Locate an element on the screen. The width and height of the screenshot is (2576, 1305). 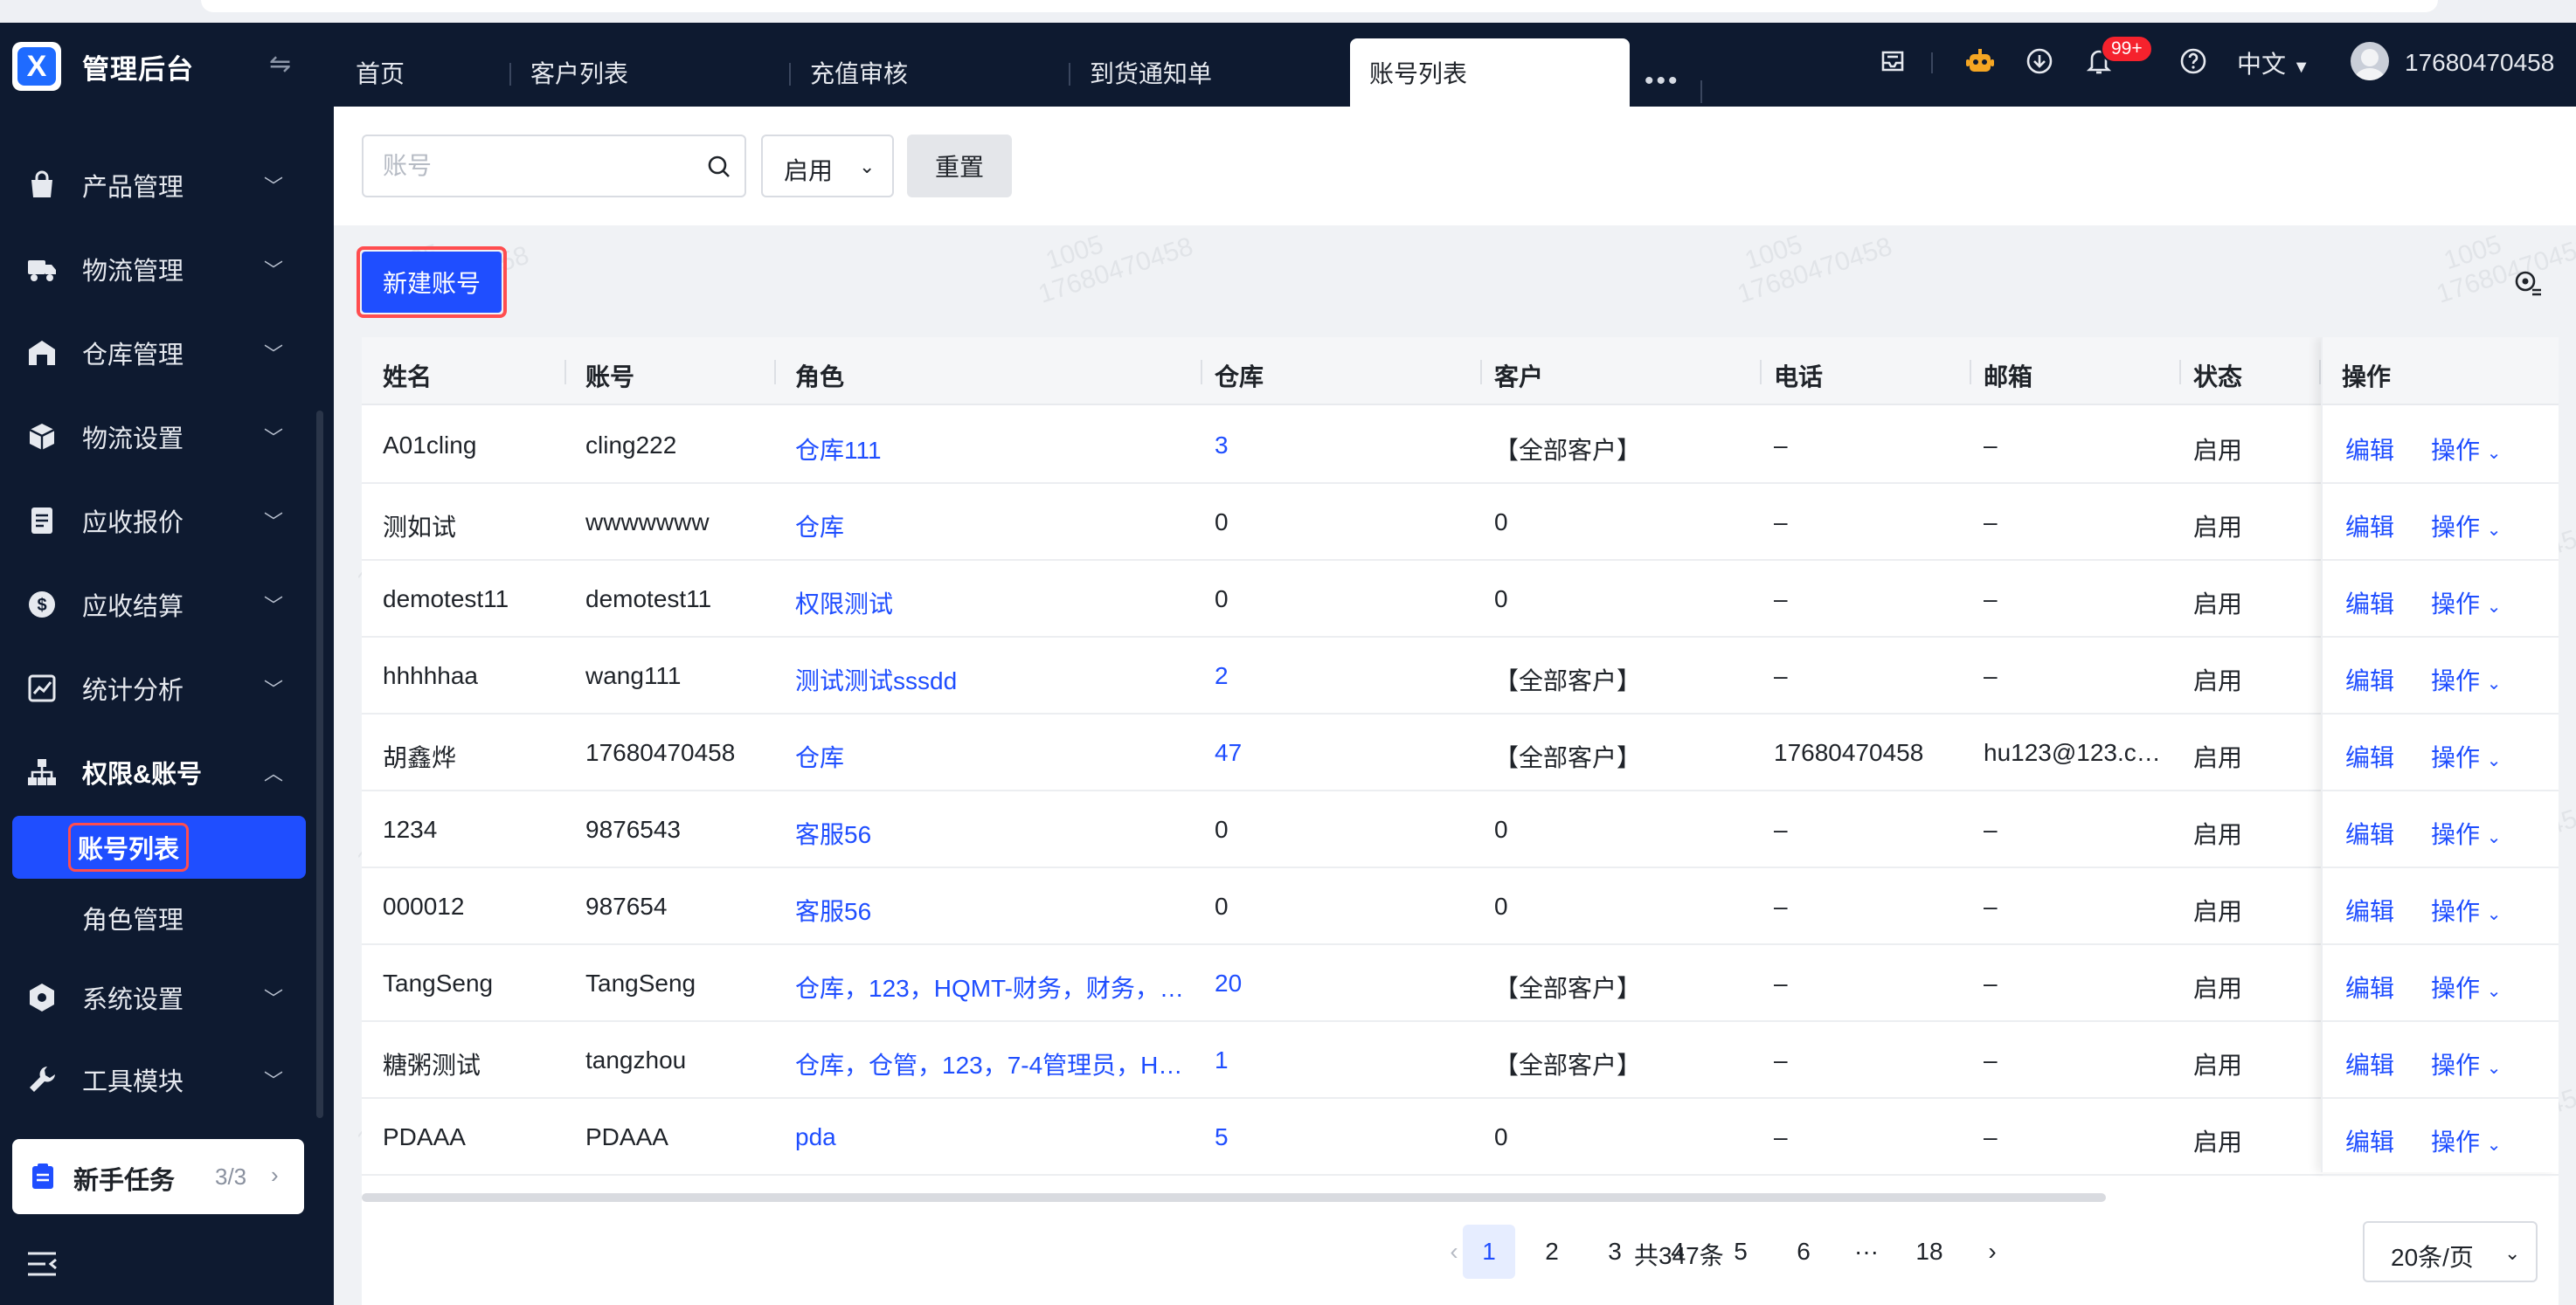
table-cell: 2 is located at coordinates (1222, 676).